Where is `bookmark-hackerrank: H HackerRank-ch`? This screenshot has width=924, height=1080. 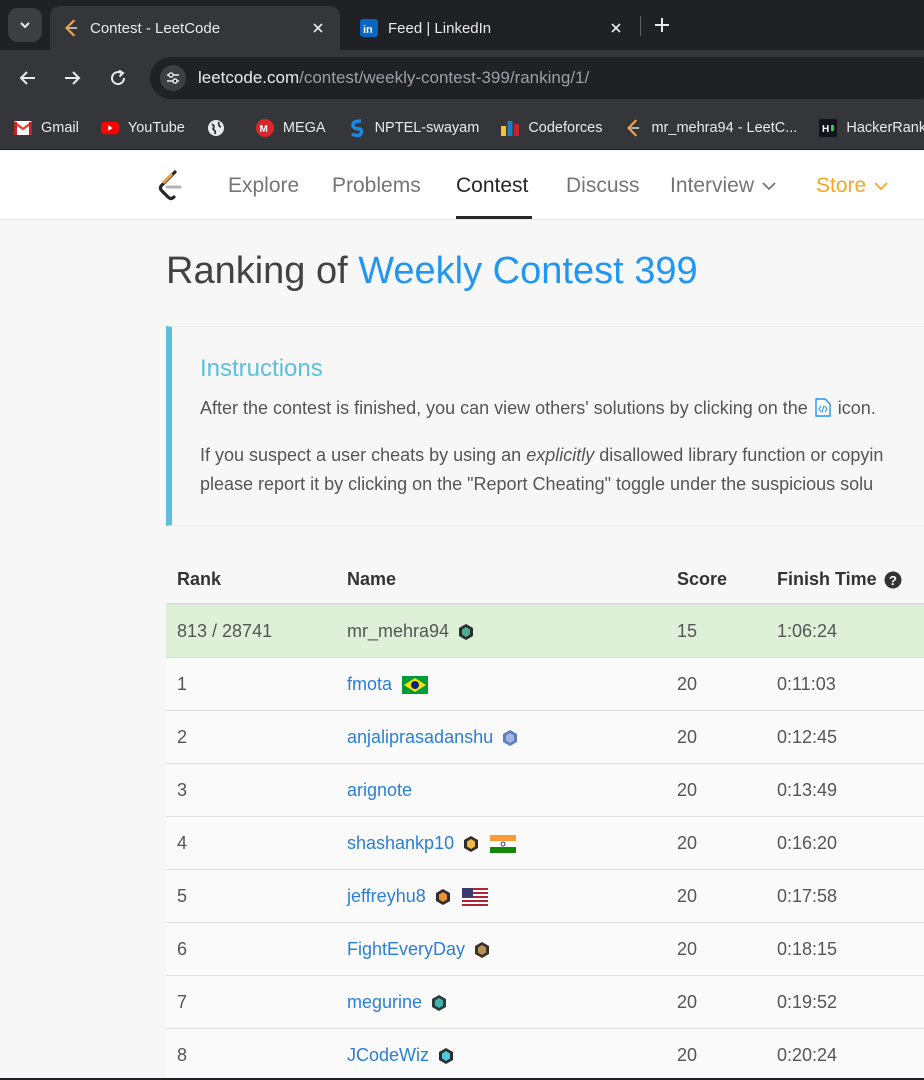
bookmark-hackerrank: H HackerRank-ch is located at coordinates (871, 127).